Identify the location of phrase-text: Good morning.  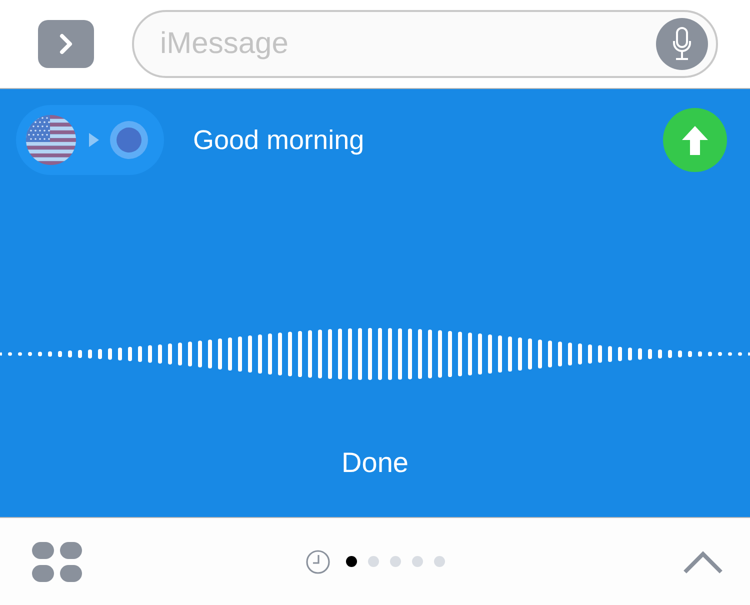
(278, 140).